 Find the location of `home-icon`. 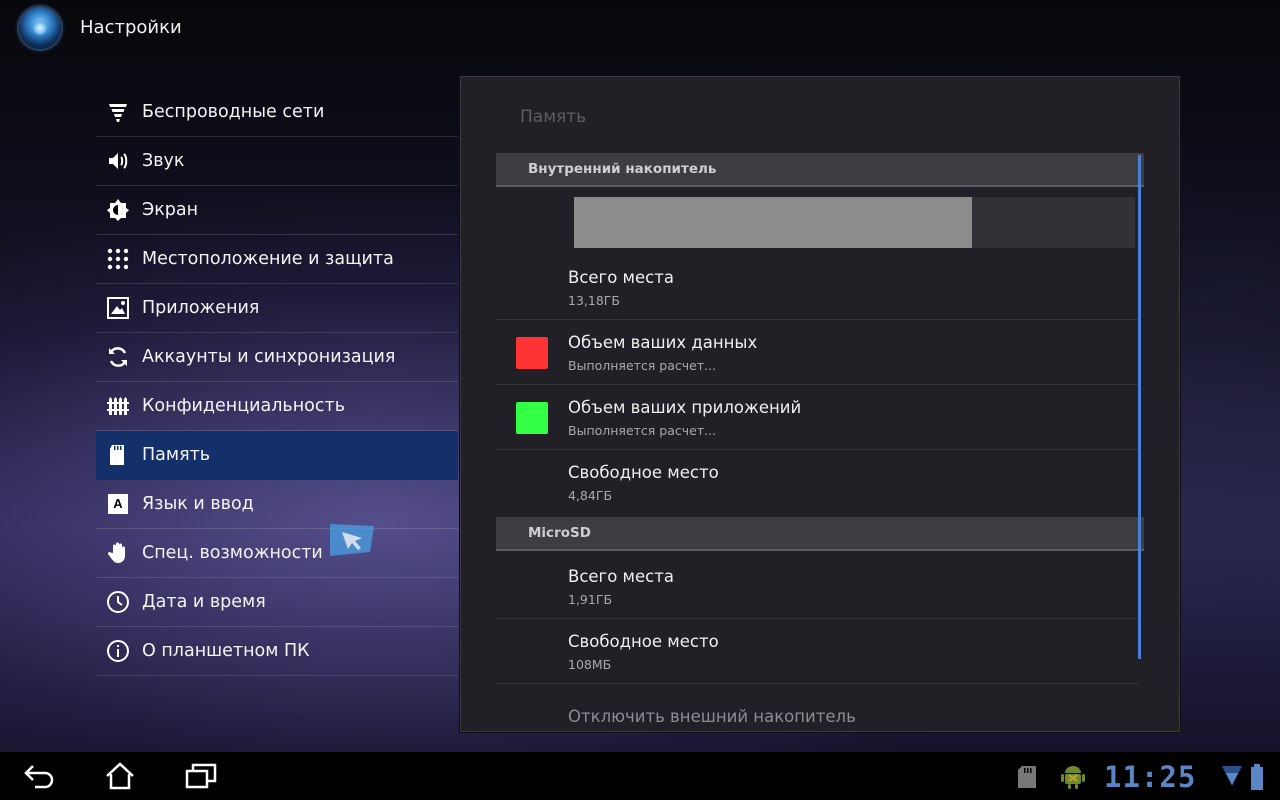

home-icon is located at coordinates (120, 776).